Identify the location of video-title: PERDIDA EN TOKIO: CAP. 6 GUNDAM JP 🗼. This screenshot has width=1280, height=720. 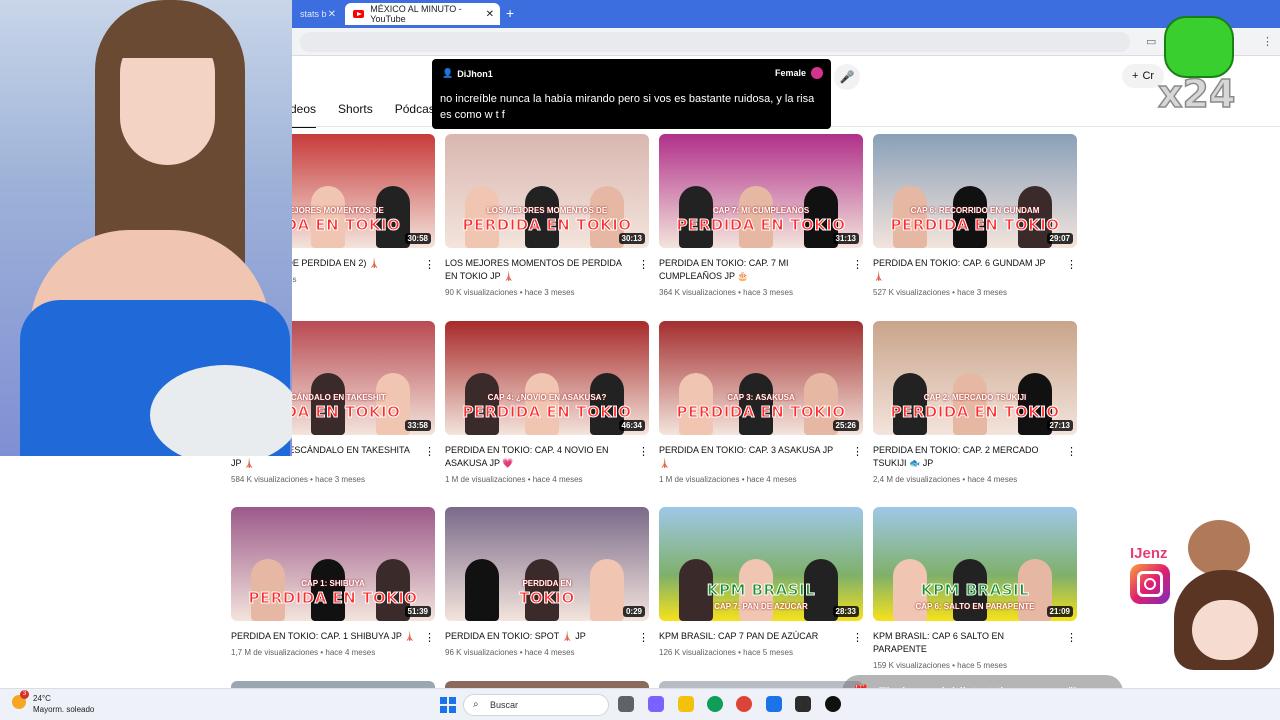
(966, 270).